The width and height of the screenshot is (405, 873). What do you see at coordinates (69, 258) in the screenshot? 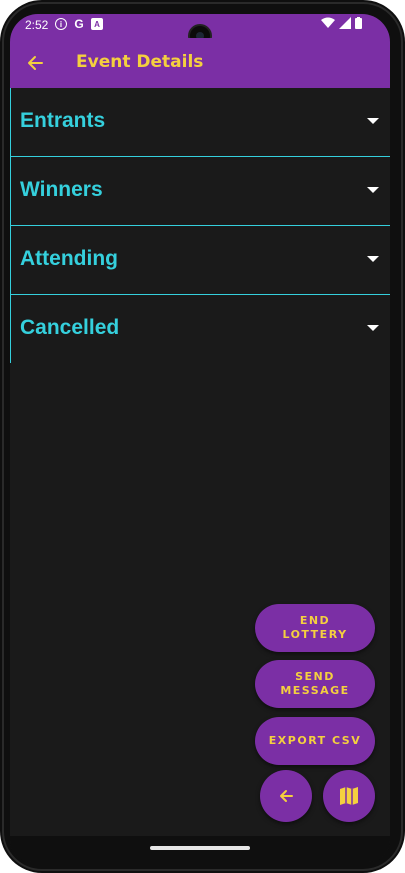
I see `section-label: Attending` at bounding box center [69, 258].